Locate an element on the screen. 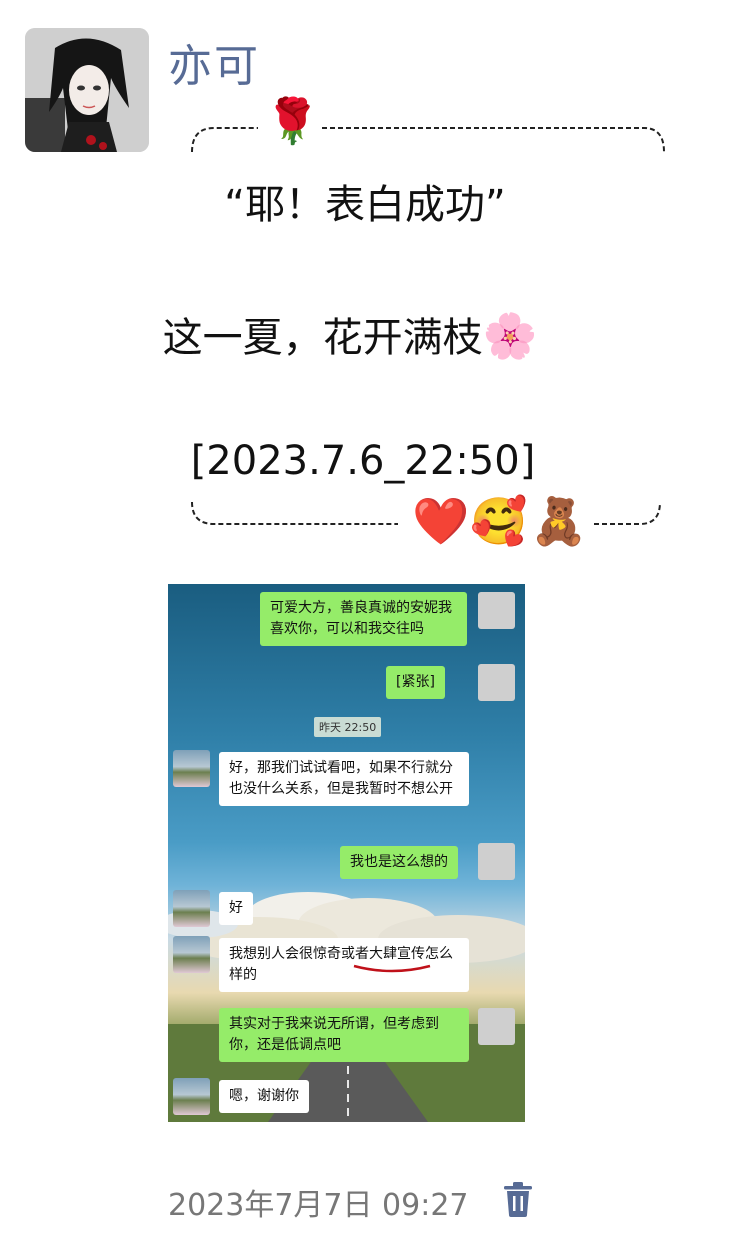  chat-message-bubble: 嗯，谢谢你 is located at coordinates (264, 1096).